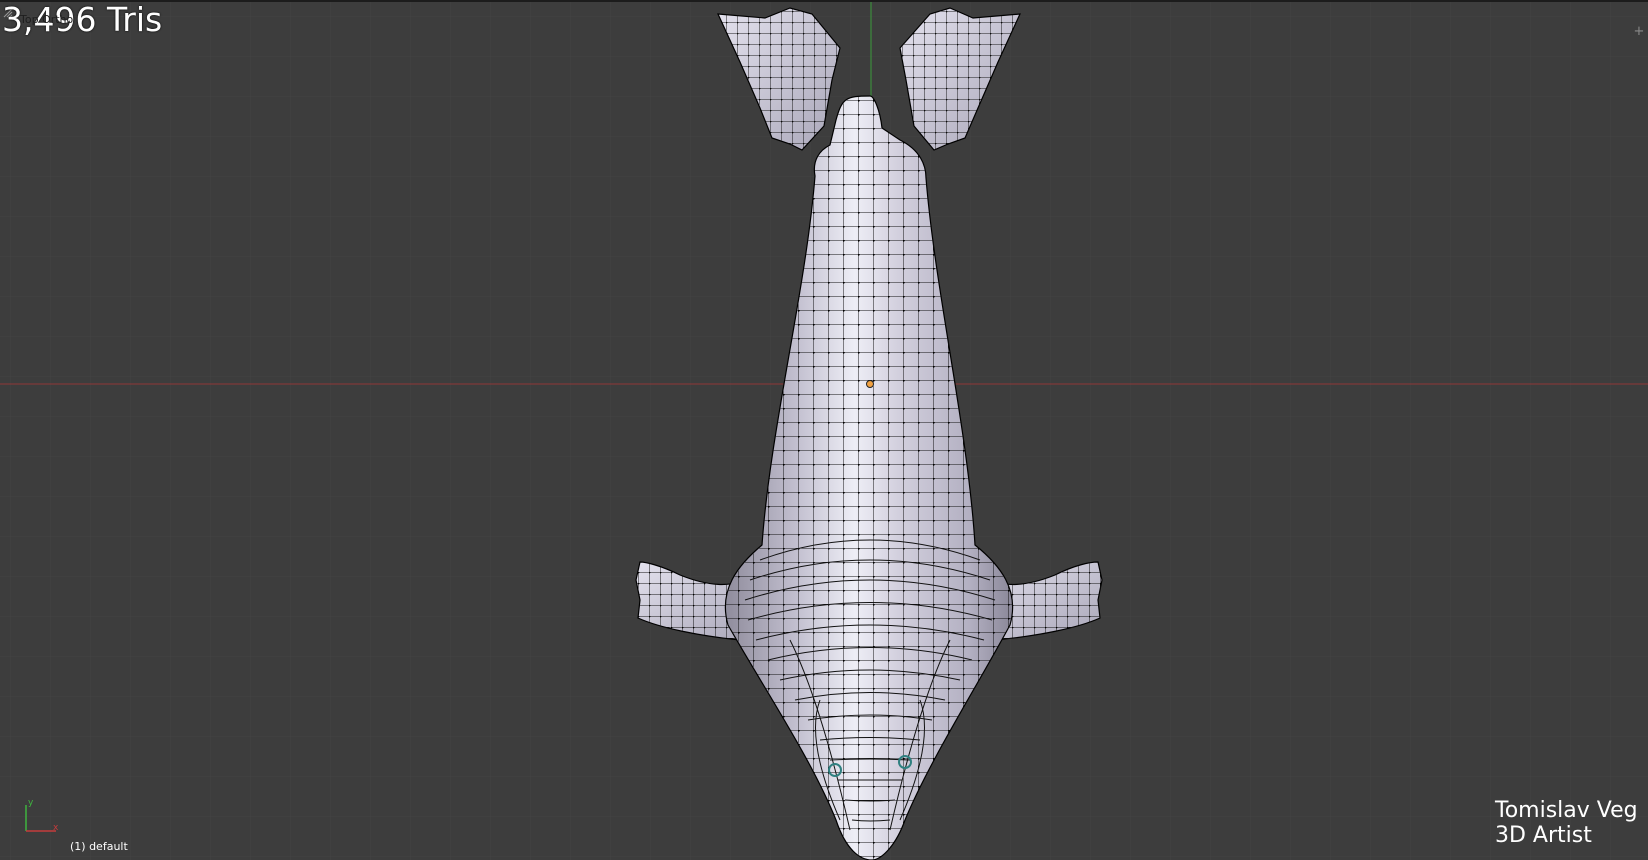 Image resolution: width=1648 pixels, height=860 pixels. What do you see at coordinates (1639, 31) in the screenshot?
I see `plus-icon: +` at bounding box center [1639, 31].